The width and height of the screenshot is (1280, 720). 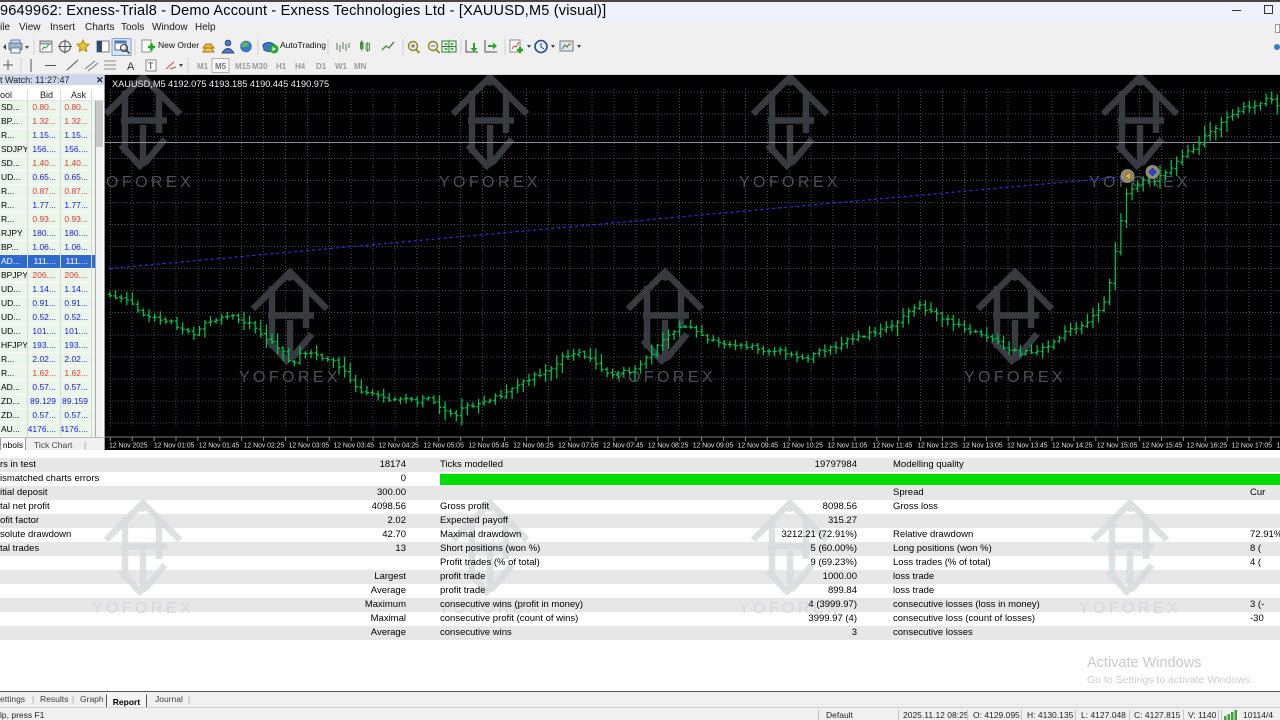 I want to click on svg-text: 12 Nov 11:45, so click(x=892, y=446).